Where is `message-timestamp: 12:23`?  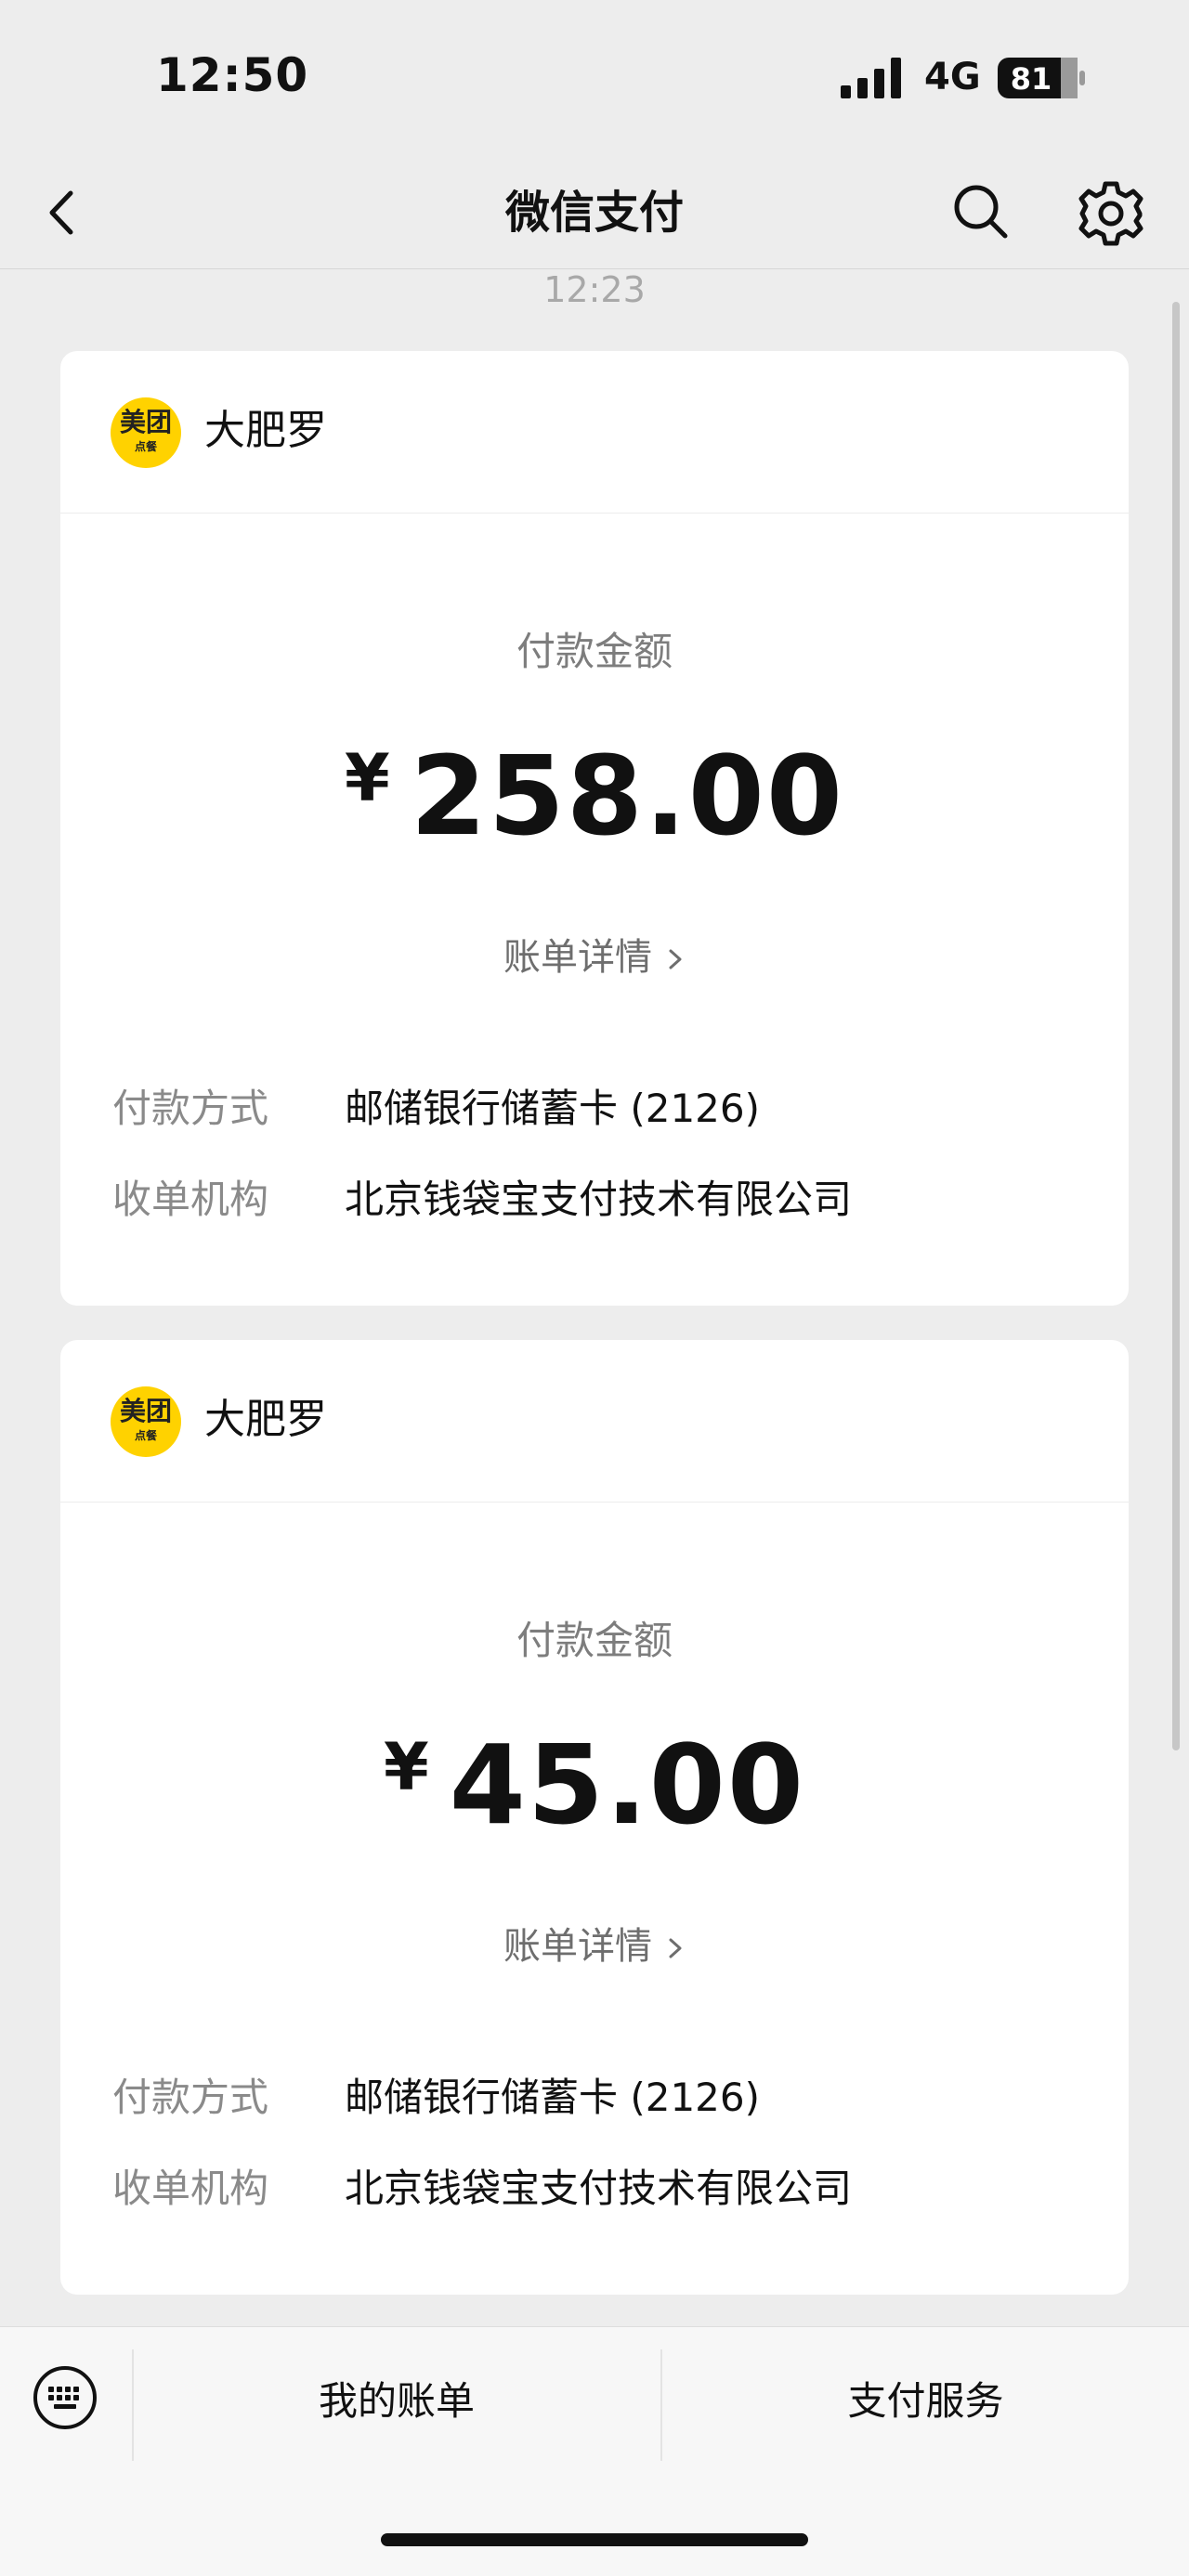 message-timestamp: 12:23 is located at coordinates (594, 290).